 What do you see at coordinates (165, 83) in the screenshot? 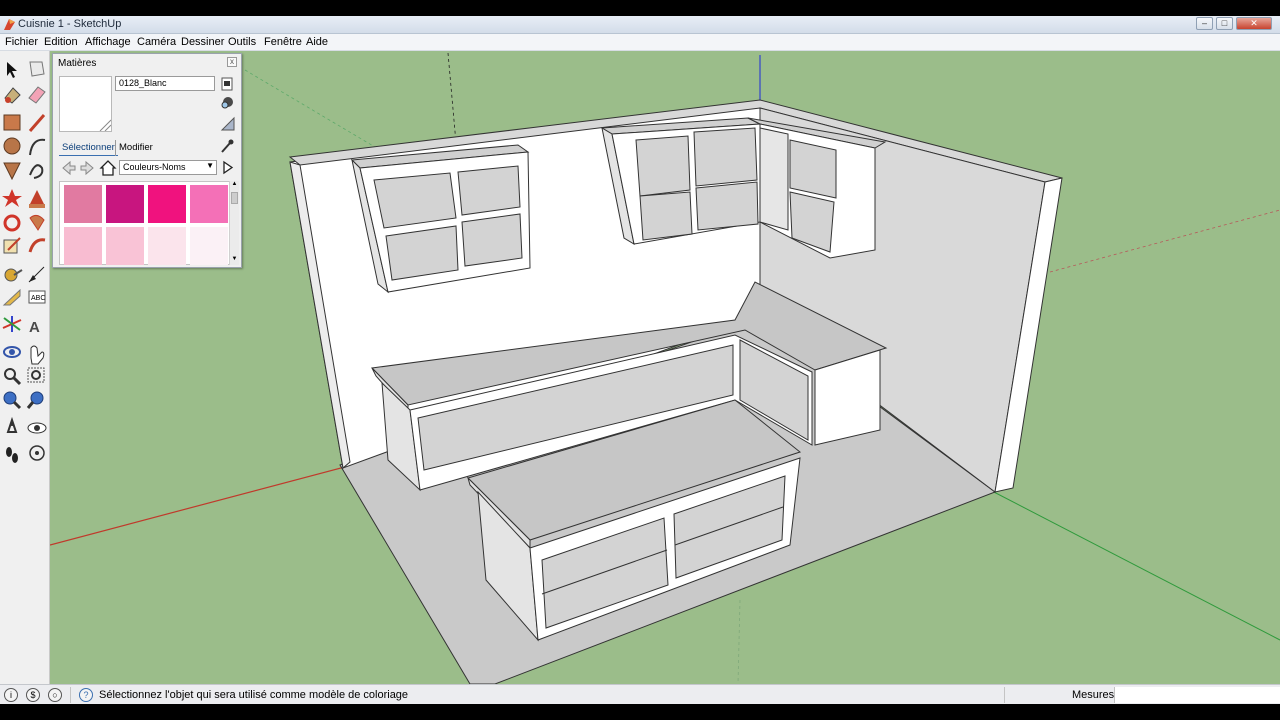
I see `material-name-field: 0128_Blanc` at bounding box center [165, 83].